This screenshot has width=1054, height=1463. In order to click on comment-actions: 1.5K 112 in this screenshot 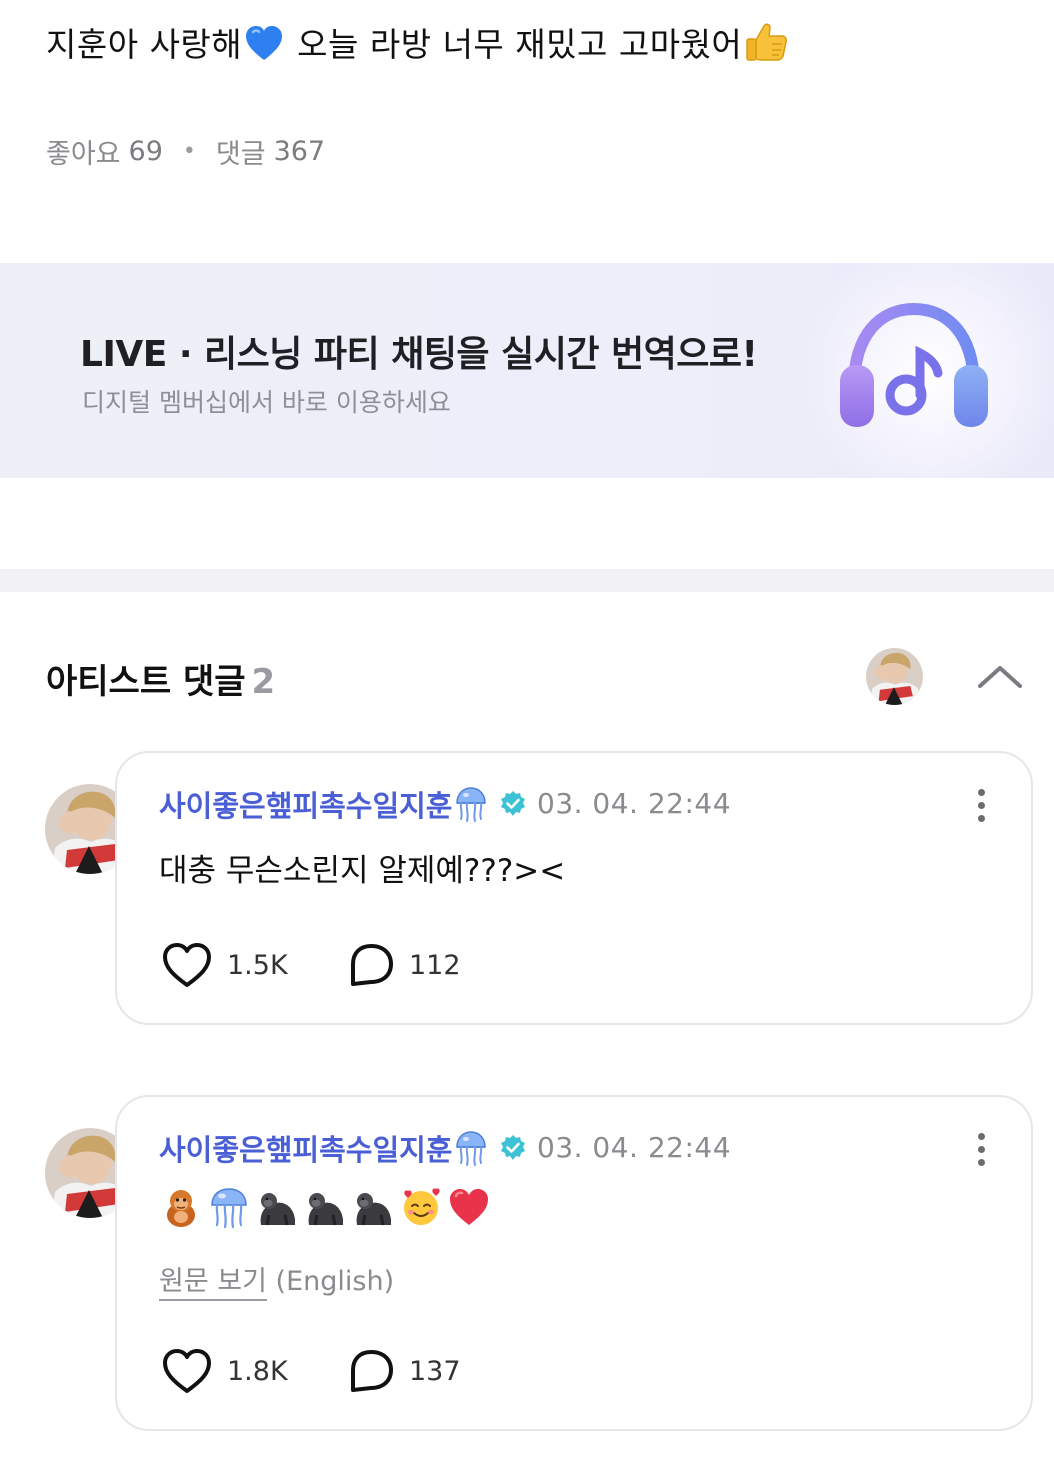, I will do `click(311, 965)`.